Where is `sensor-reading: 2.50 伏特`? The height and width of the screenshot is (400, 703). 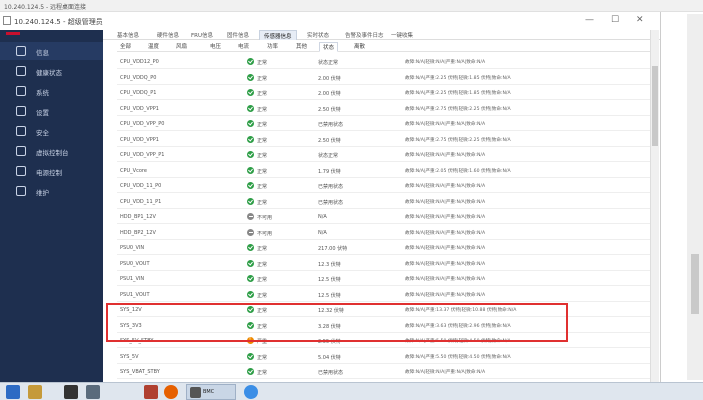
sensor-reading: 2.50 伏特 is located at coordinates (329, 109).